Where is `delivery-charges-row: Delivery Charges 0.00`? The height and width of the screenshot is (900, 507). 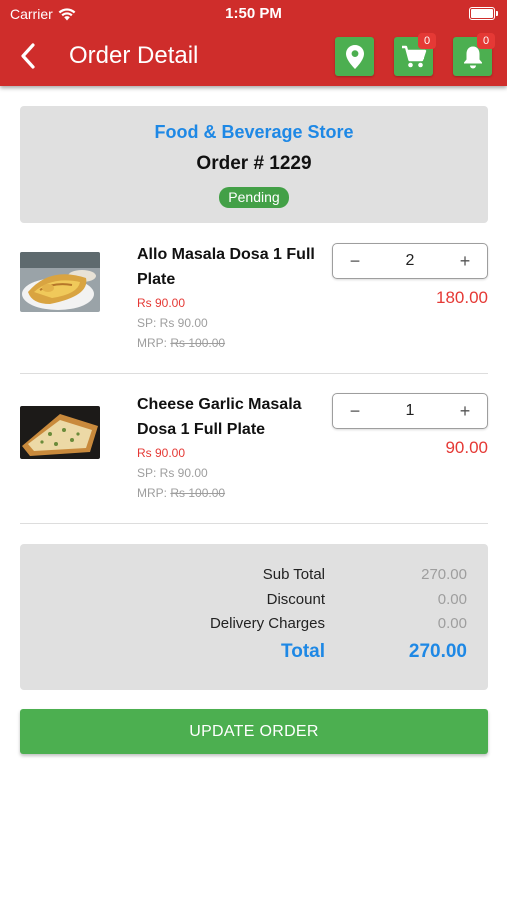
delivery-charges-row: Delivery Charges 0.00 is located at coordinates (254, 626).